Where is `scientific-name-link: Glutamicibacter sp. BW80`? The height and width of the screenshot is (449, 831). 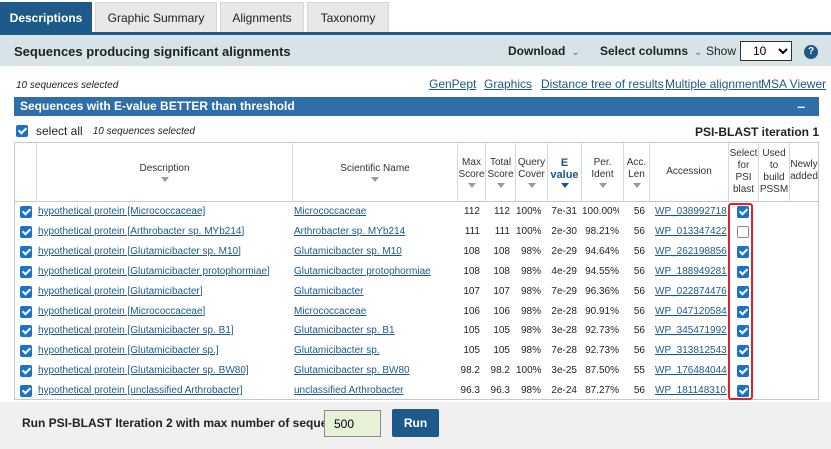
scientific-name-link: Glutamicibacter sp. BW80 is located at coordinates (374, 370).